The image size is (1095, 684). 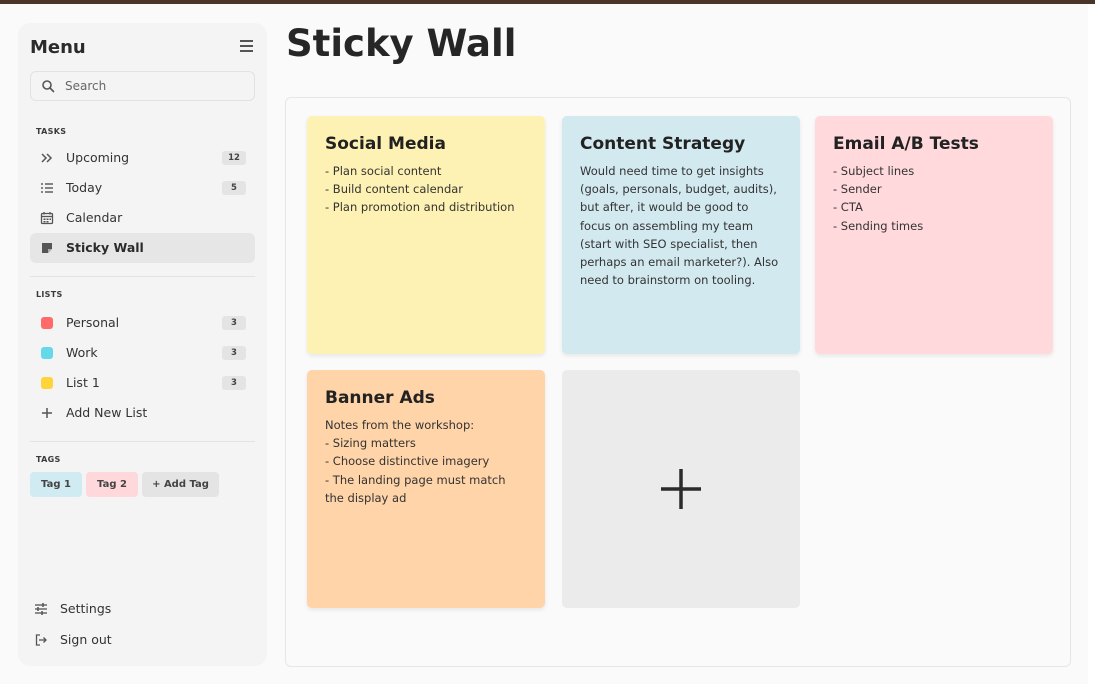 What do you see at coordinates (142, 640) in the screenshot?
I see `sign-out-button: Sign out` at bounding box center [142, 640].